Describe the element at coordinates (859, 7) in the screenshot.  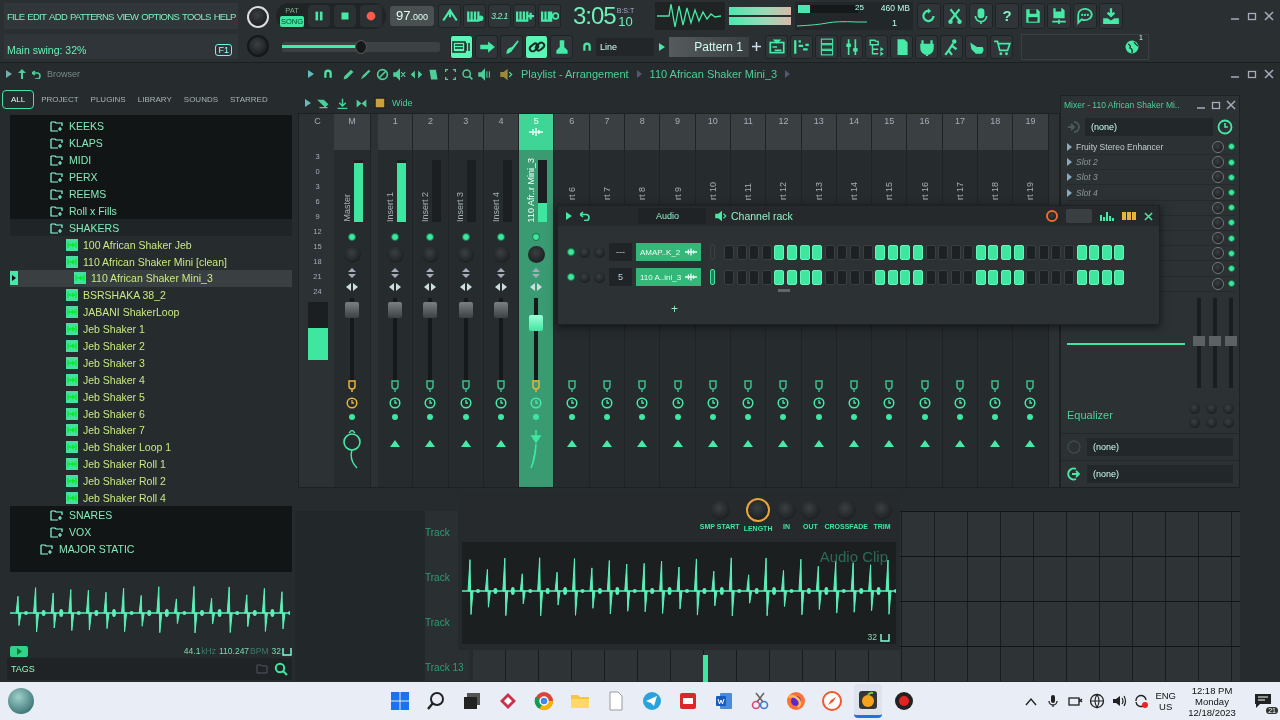
I see `cpu-reading: 25` at that location.